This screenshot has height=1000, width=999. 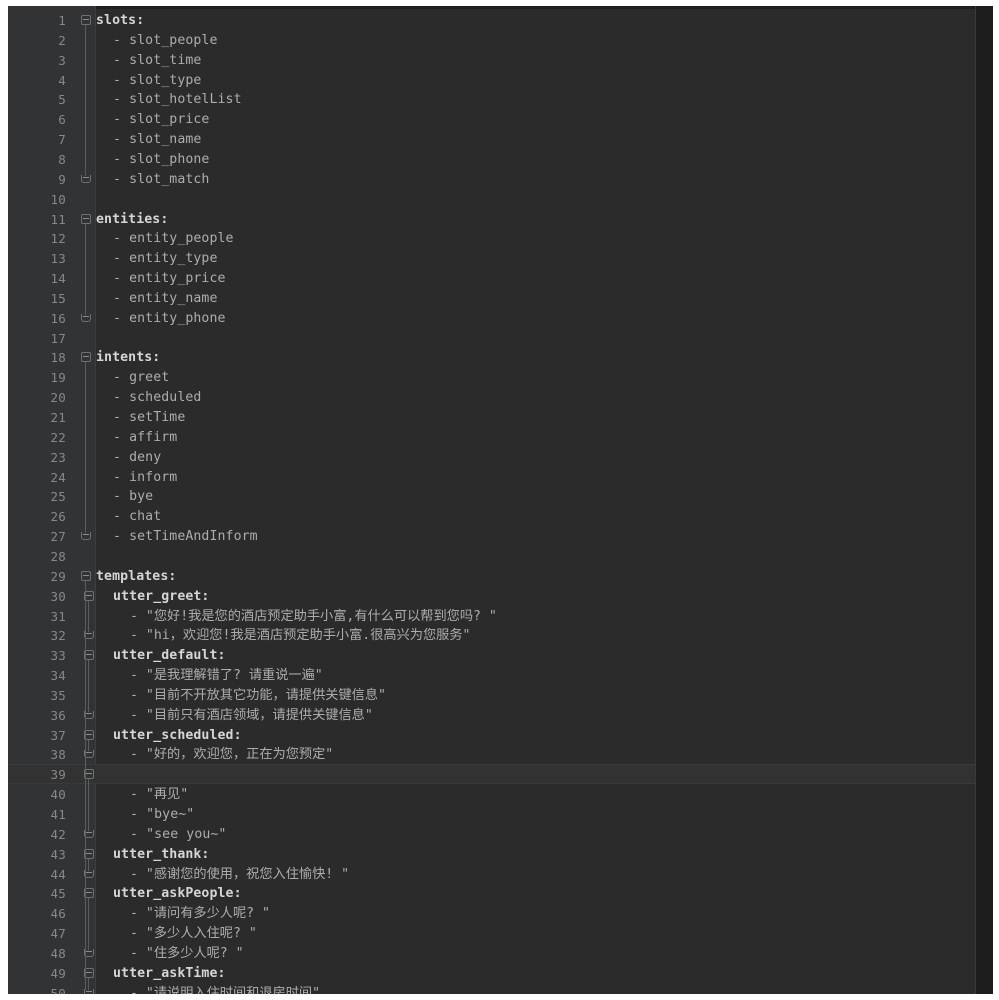 What do you see at coordinates (37, 974) in the screenshot?
I see `line-number: 49` at bounding box center [37, 974].